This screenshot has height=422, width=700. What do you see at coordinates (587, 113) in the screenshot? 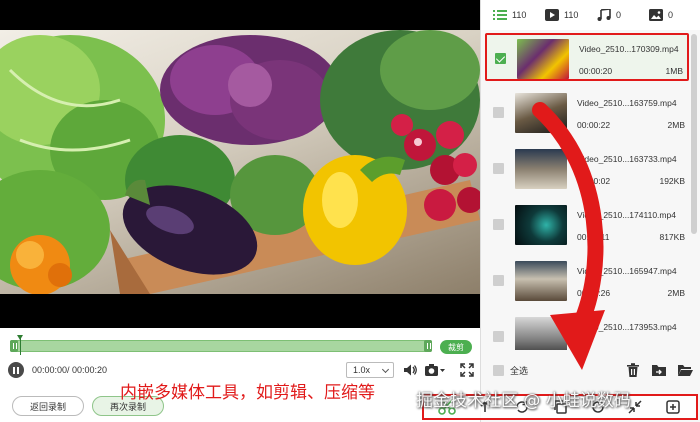
I see `file-row: Video_2510...163759.mp4 00:00:22 2MB` at bounding box center [587, 113].